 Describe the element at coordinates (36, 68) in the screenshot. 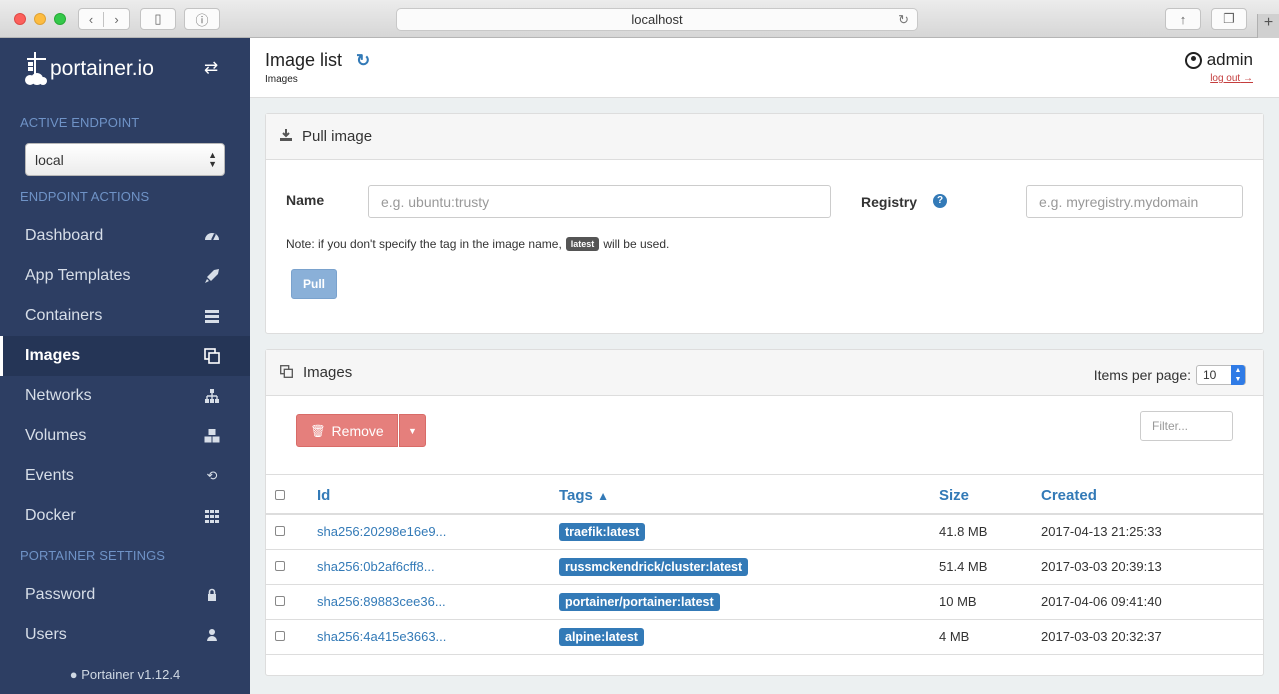

I see `portainer-logo-icon` at that location.